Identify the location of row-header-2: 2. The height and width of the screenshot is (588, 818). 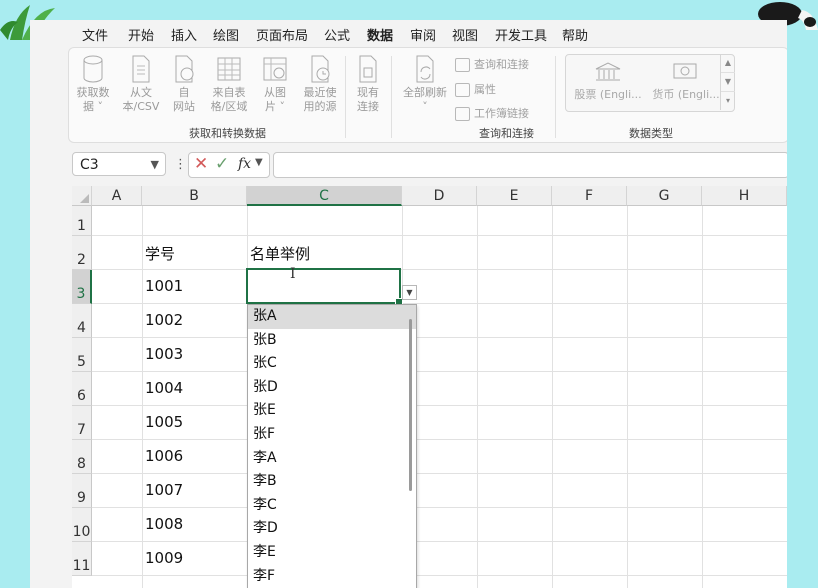
(82, 253).